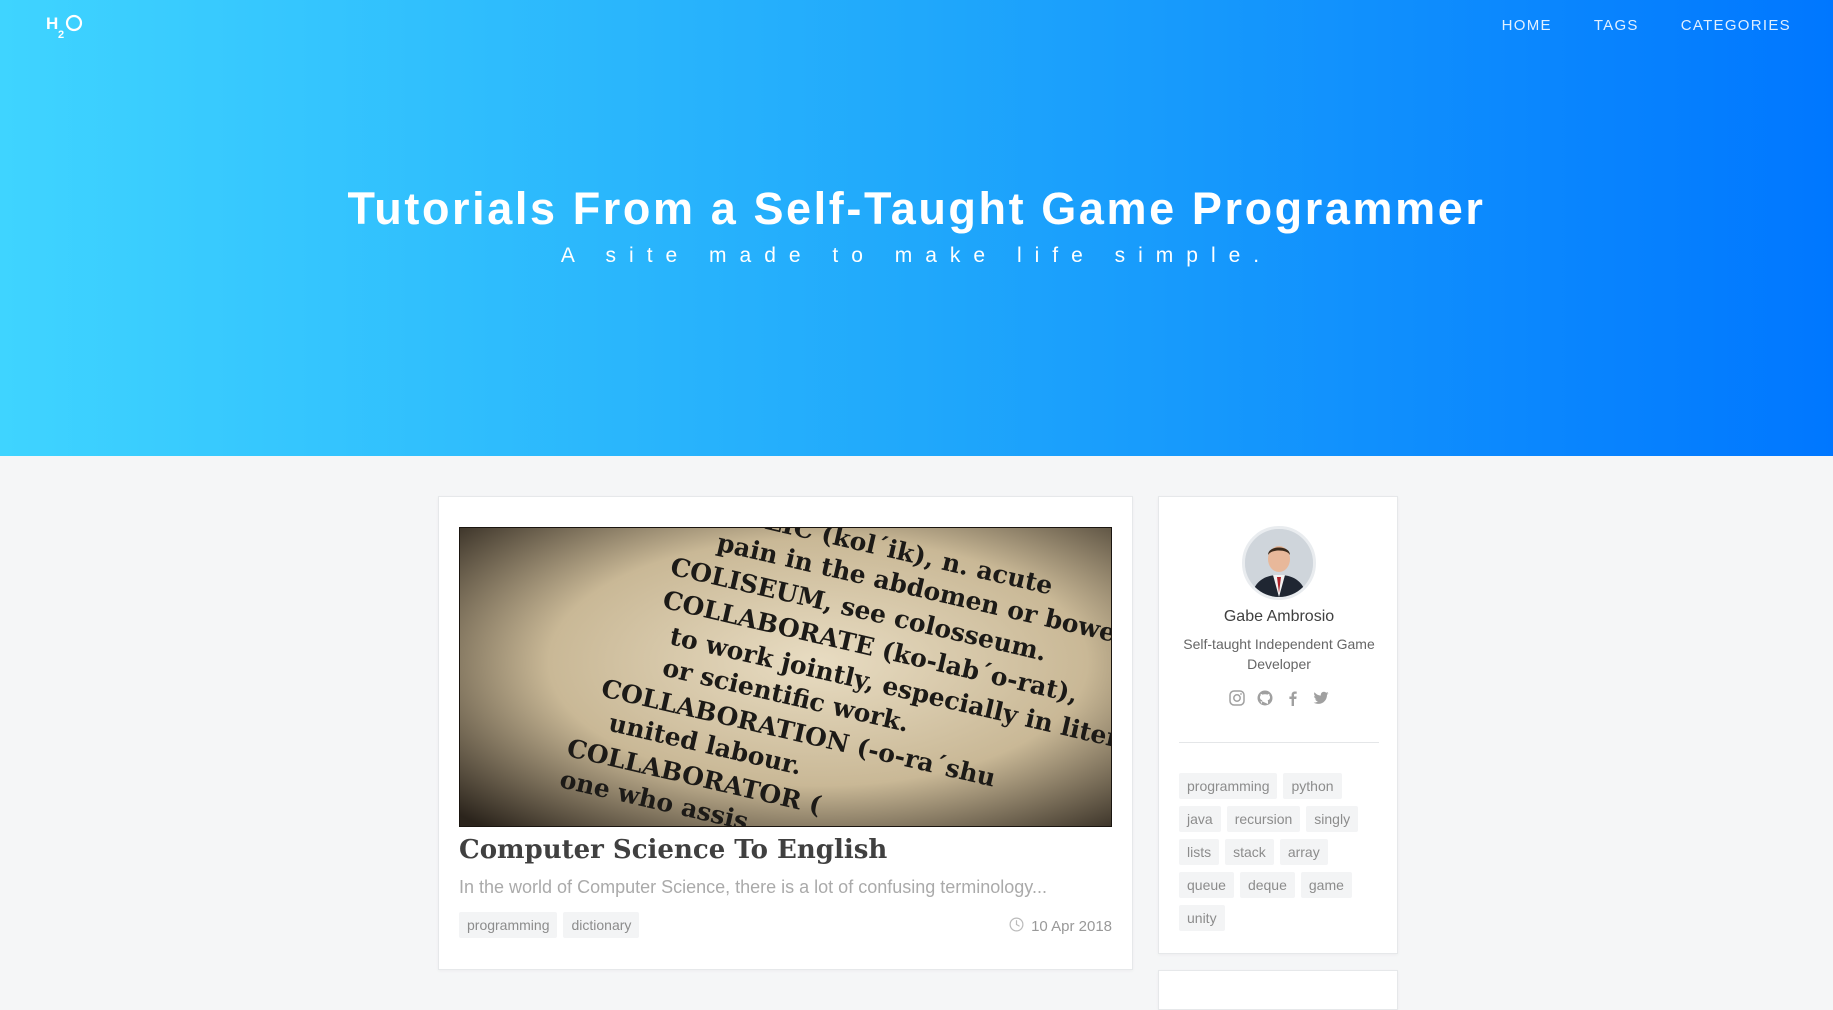 Image resolution: width=1833 pixels, height=1010 pixels. Describe the element at coordinates (1279, 698) in the screenshot. I see `social-links` at that location.